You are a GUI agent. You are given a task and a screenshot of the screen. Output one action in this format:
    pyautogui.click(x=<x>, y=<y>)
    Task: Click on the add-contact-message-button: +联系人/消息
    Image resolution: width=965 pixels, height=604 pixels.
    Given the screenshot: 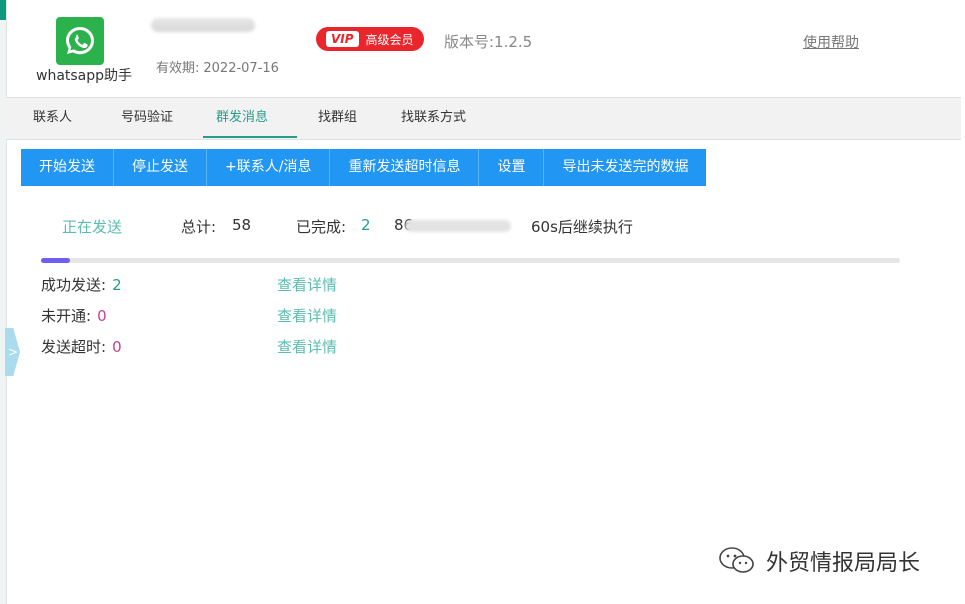 What is the action you would take?
    pyautogui.click(x=269, y=167)
    